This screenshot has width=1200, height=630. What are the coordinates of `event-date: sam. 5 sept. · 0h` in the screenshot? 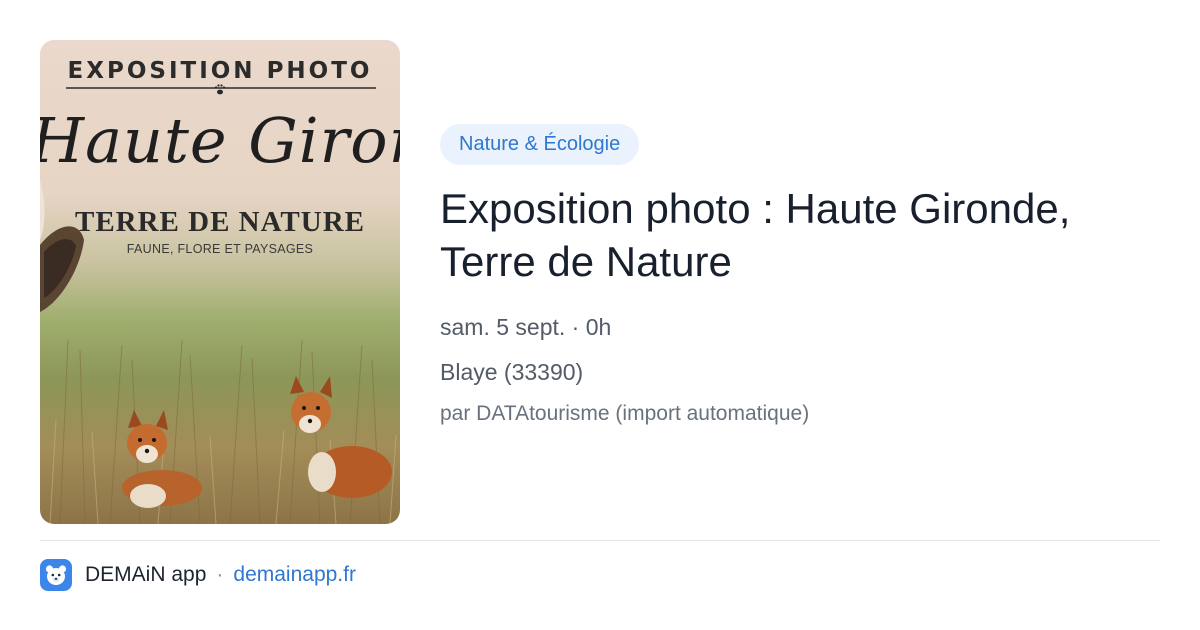 It's located at (526, 327).